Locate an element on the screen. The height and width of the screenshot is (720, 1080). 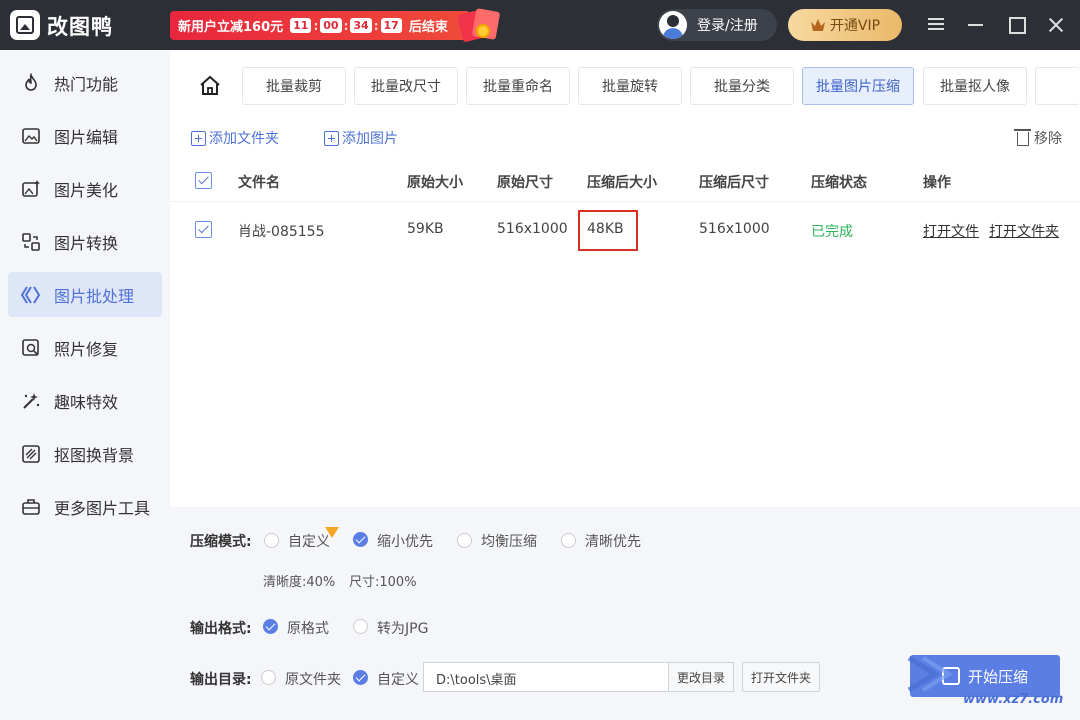
remove-label: 移除 is located at coordinates (1048, 139).